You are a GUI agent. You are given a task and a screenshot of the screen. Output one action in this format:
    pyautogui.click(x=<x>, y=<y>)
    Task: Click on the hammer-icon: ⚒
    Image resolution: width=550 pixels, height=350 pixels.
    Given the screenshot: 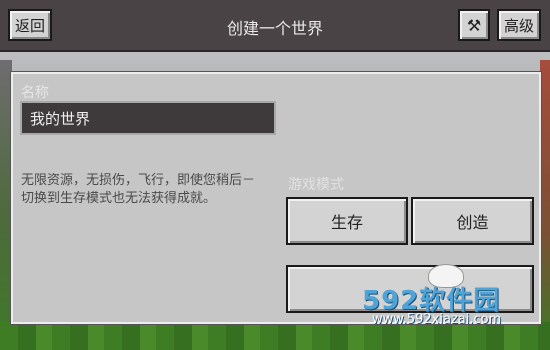 What is the action you would take?
    pyautogui.click(x=474, y=25)
    